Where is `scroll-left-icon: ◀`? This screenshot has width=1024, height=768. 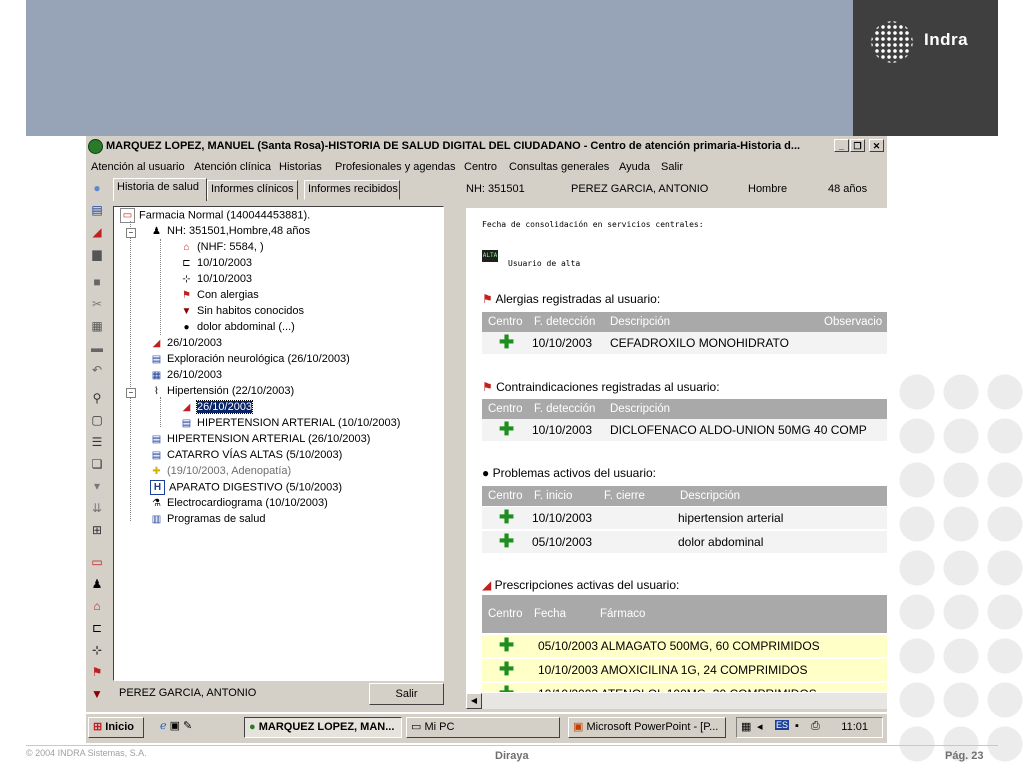 scroll-left-icon: ◀ is located at coordinates (474, 701).